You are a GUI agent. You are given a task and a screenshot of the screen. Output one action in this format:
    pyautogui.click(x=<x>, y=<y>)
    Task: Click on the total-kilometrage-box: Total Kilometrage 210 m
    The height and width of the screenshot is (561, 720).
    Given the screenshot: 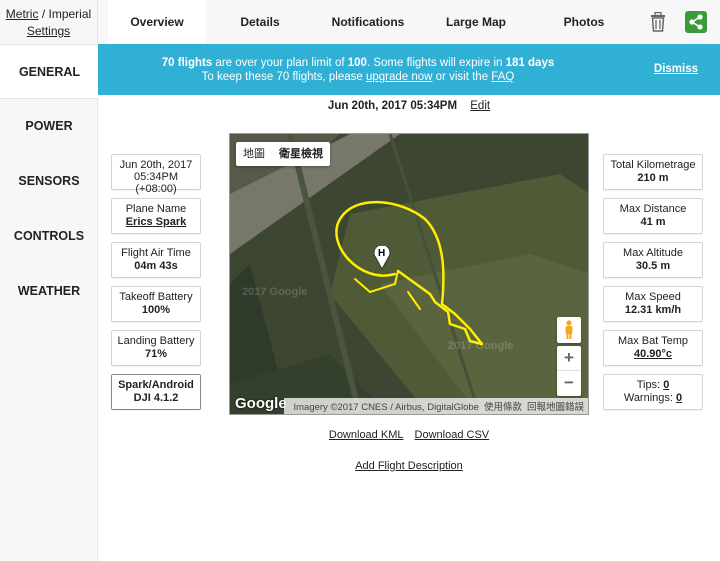 What is the action you would take?
    pyautogui.click(x=653, y=172)
    